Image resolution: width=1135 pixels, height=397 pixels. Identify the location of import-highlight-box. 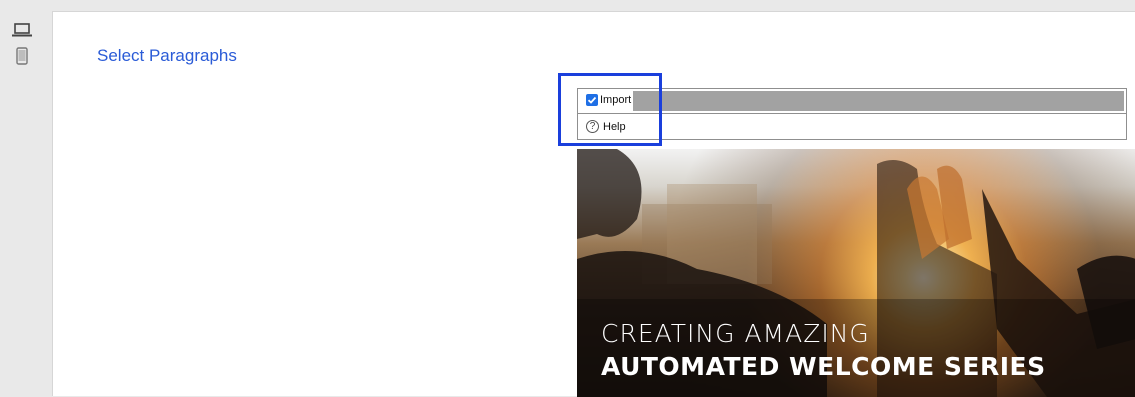
(610, 109).